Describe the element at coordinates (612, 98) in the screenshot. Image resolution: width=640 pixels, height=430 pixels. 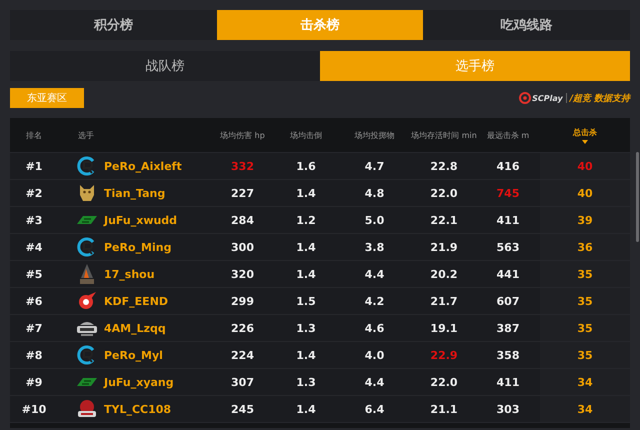
I see `sponsor-label: 数据支持` at that location.